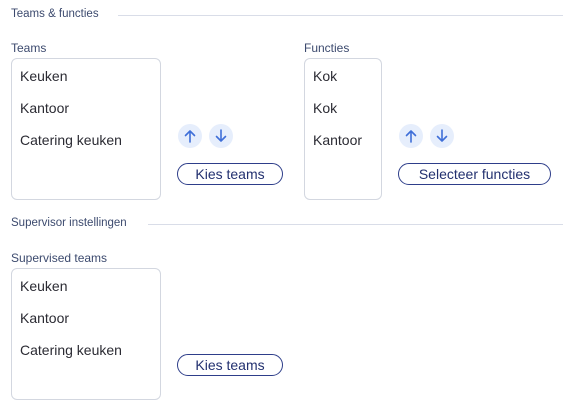 The width and height of the screenshot is (563, 410). Describe the element at coordinates (230, 174) in the screenshot. I see `kies-teams-button: Kies teams` at that location.